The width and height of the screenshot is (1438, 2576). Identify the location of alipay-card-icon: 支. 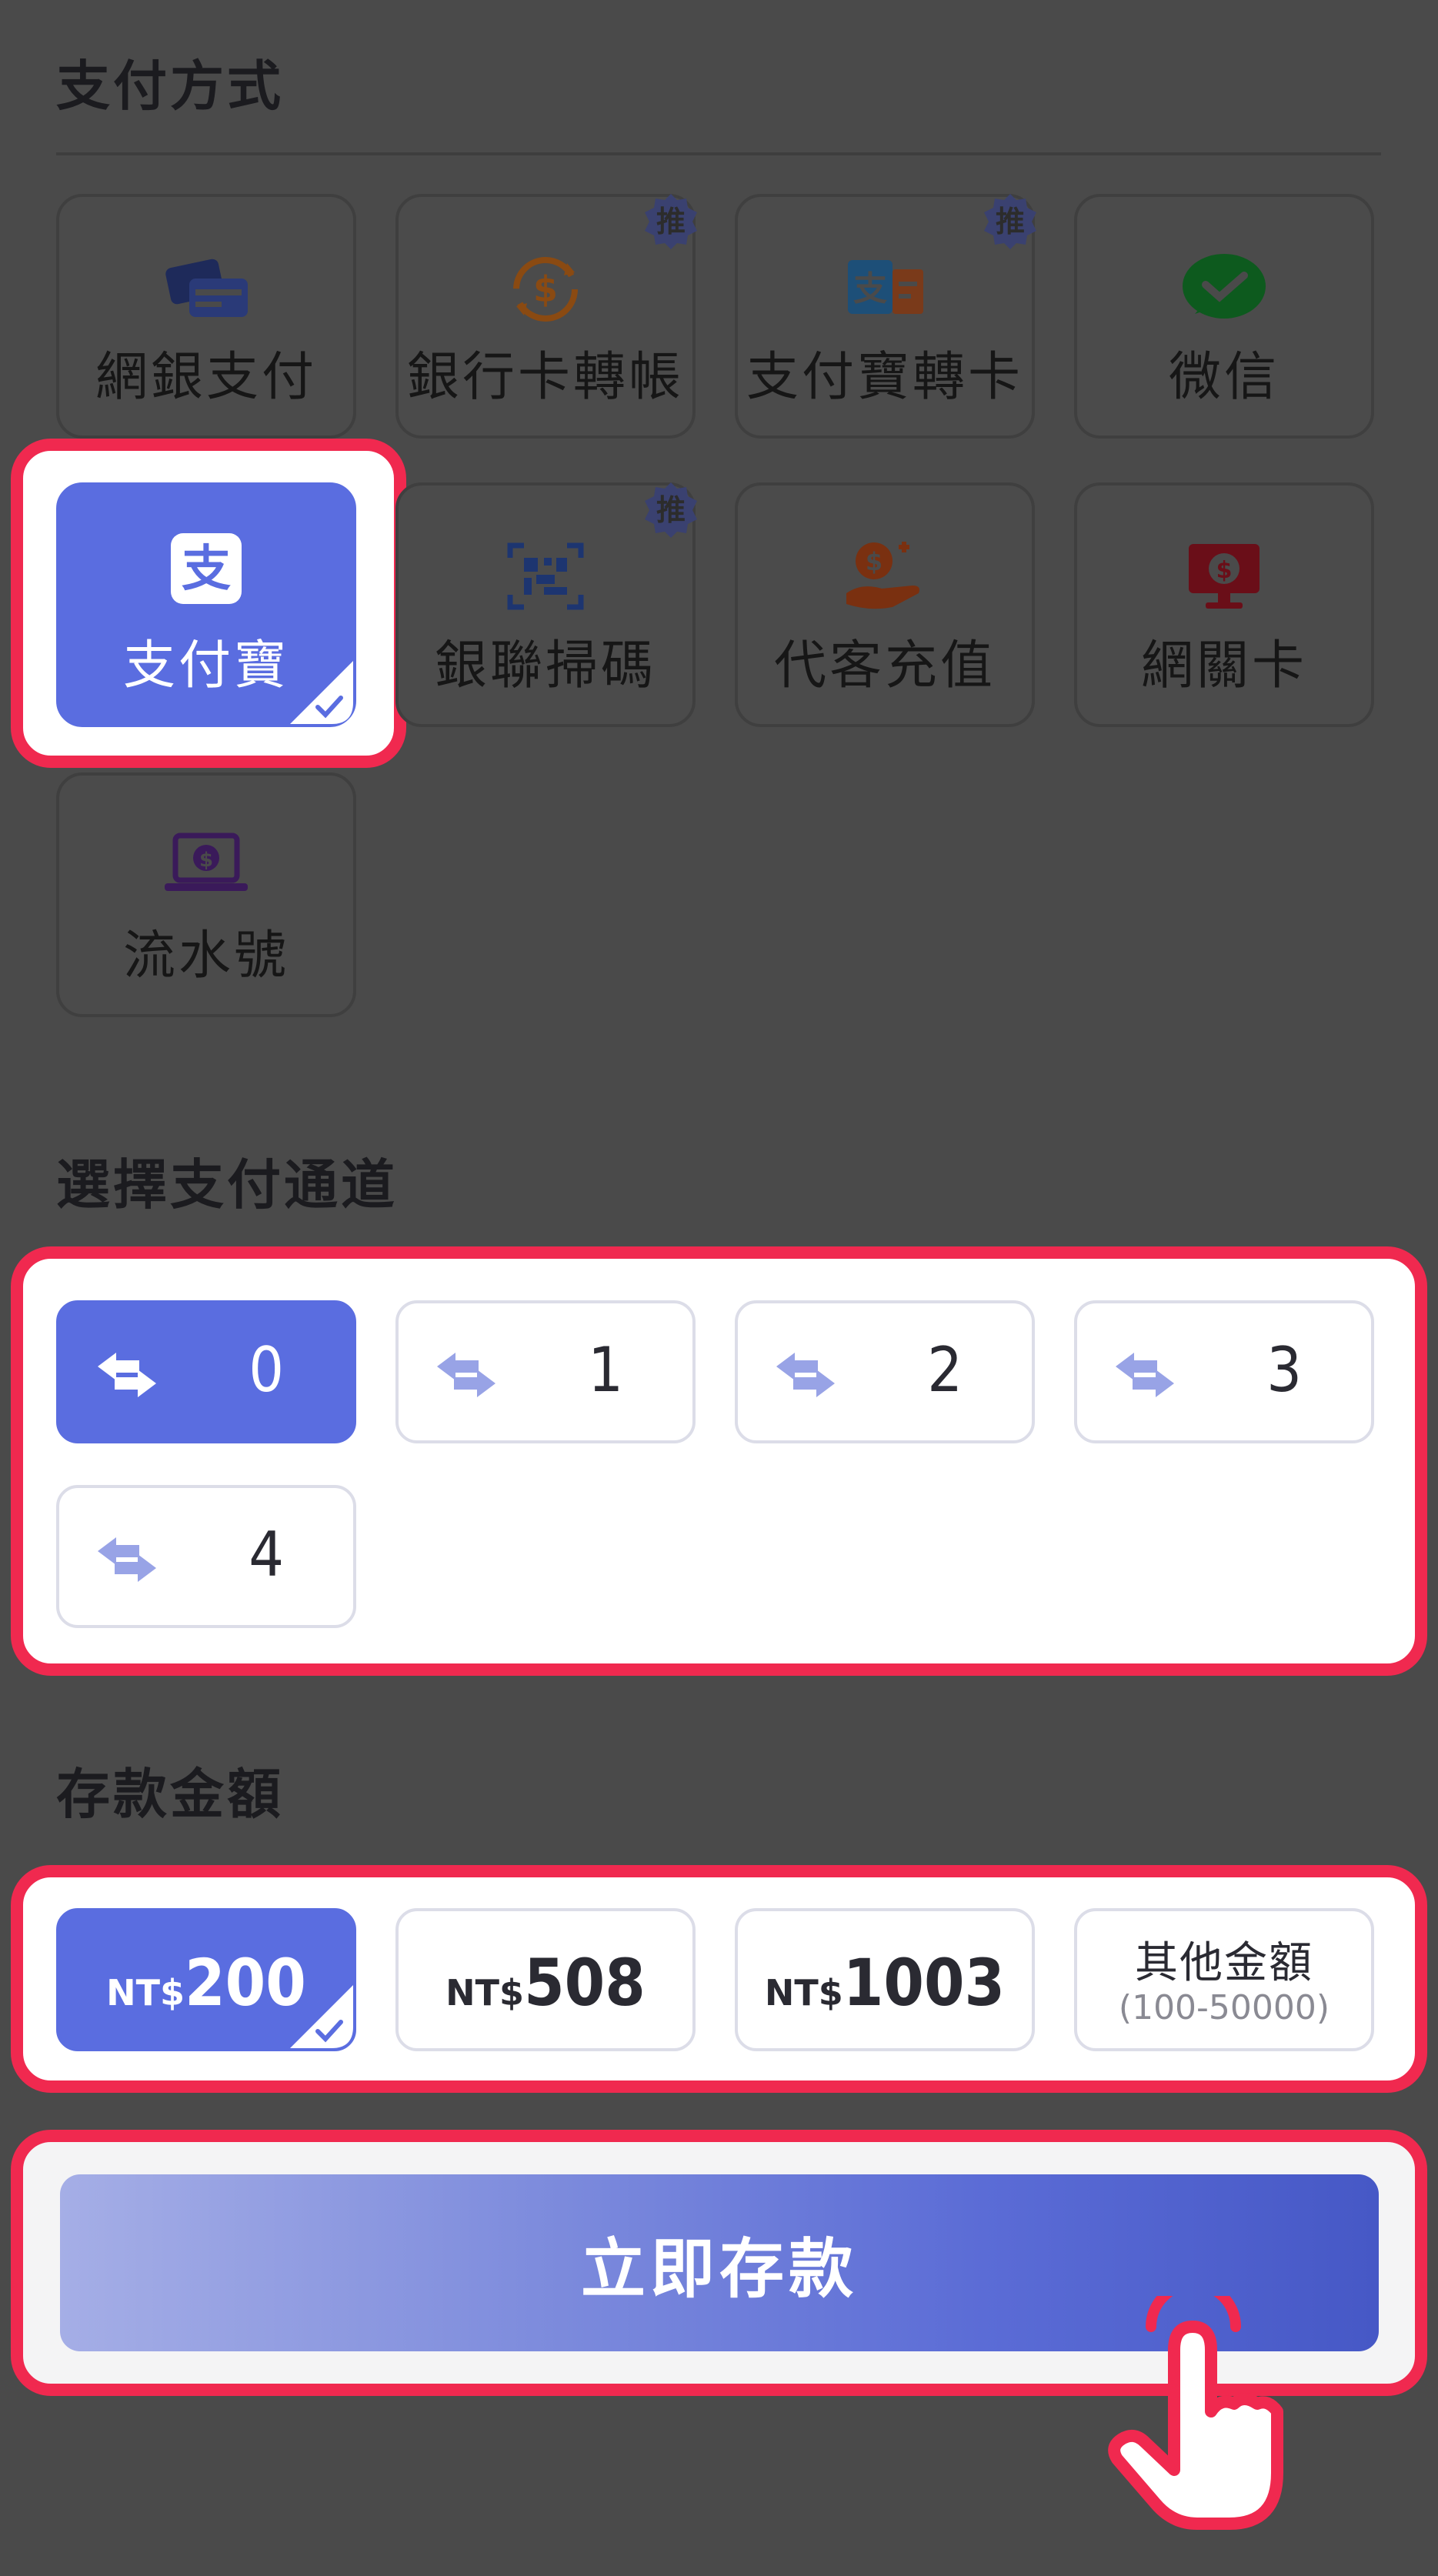
(885, 287).